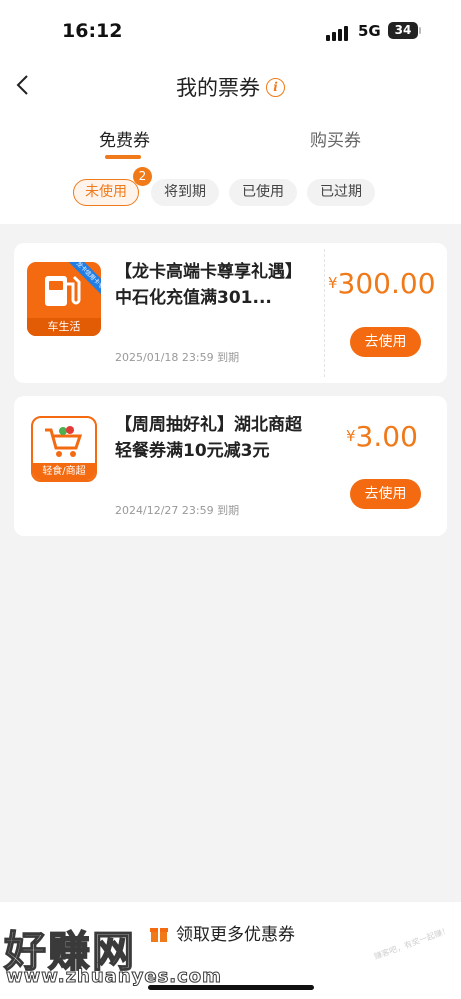  I want to click on coupon-price: ¥3.00, so click(382, 436).